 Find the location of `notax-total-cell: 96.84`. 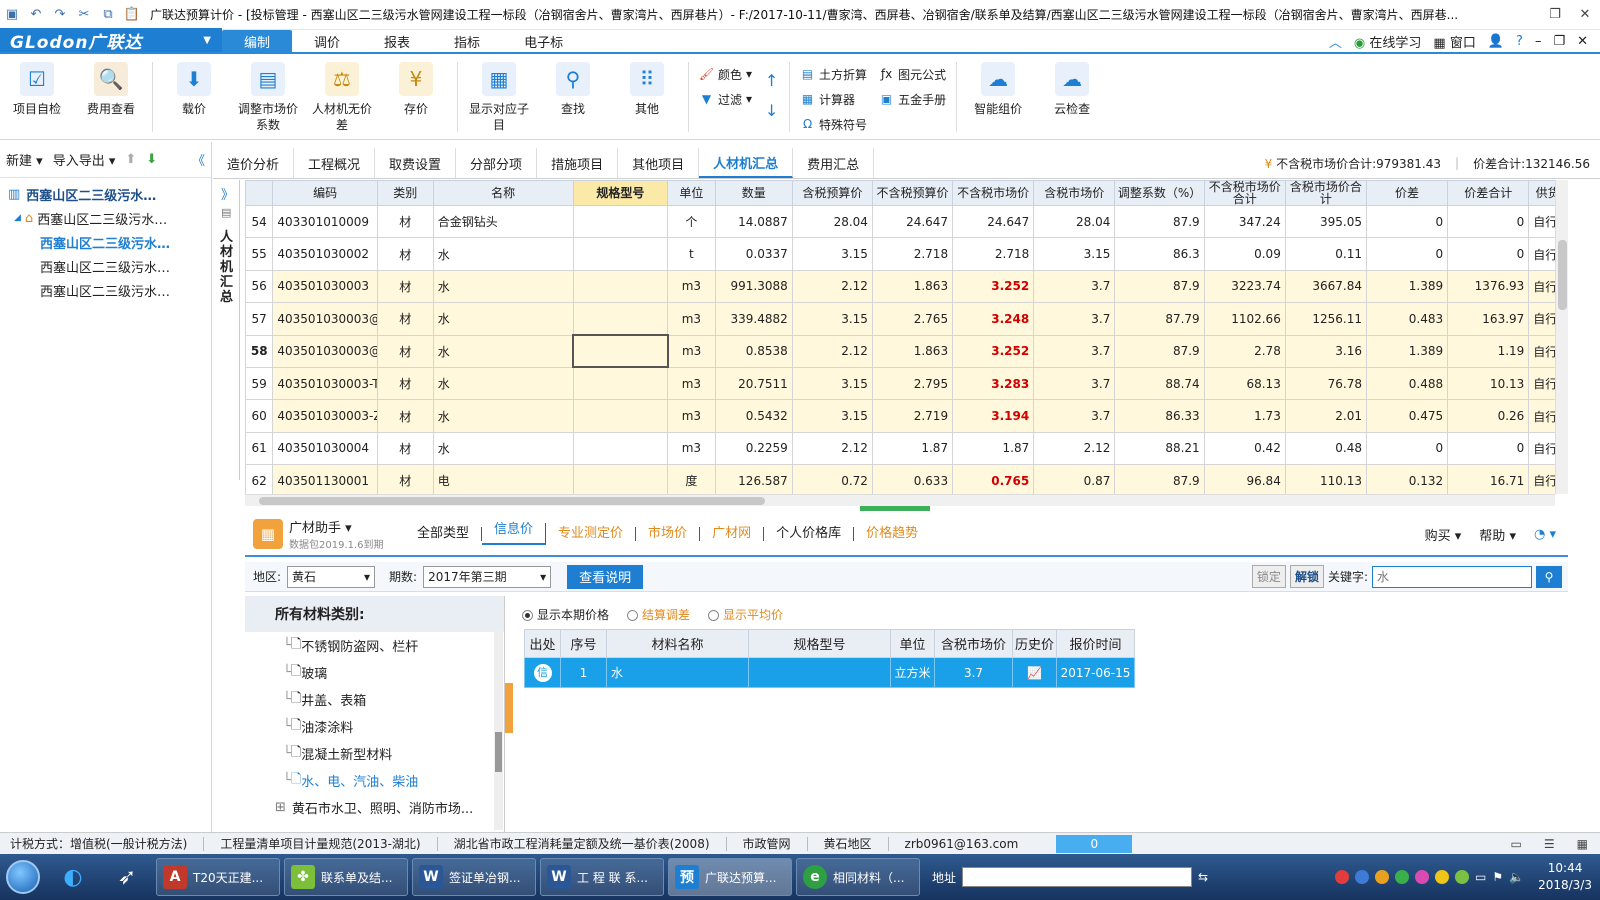

notax-total-cell: 96.84 is located at coordinates (1244, 479).